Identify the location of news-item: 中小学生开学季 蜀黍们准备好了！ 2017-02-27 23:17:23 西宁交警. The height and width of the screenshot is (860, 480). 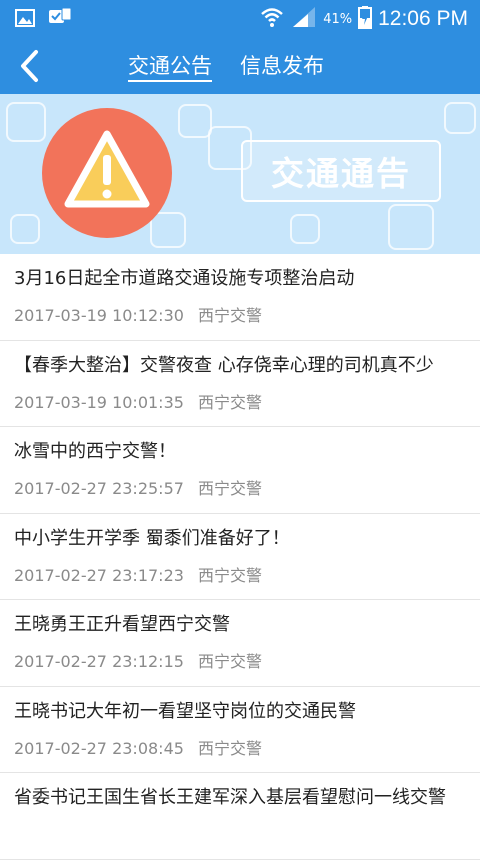
(240, 557).